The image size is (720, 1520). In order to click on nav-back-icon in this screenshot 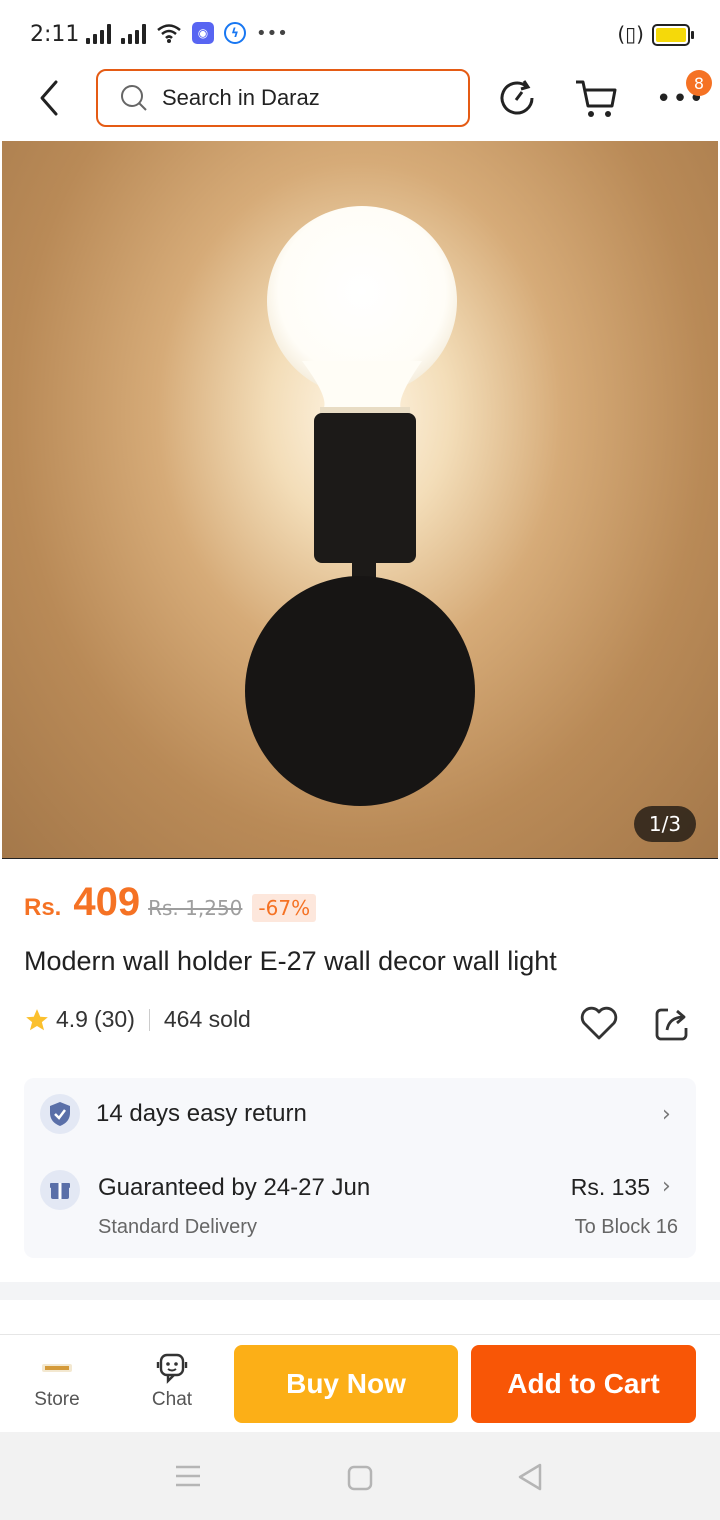, I will do `click(530, 1477)`.